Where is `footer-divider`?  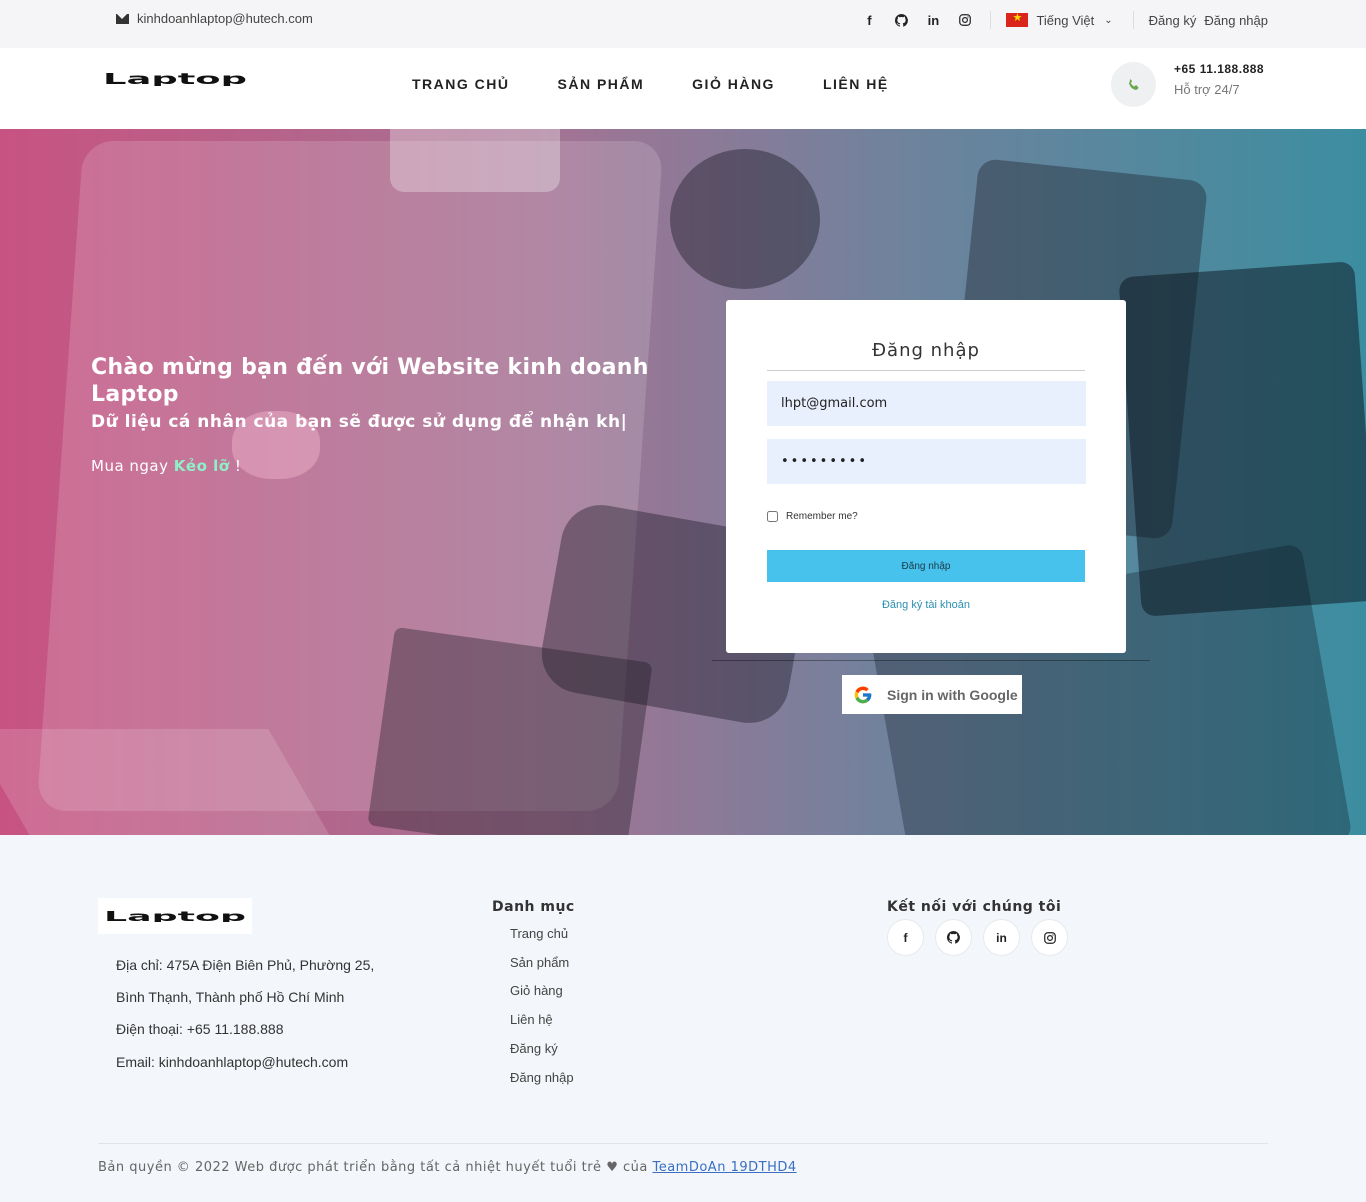
footer-divider is located at coordinates (683, 1143).